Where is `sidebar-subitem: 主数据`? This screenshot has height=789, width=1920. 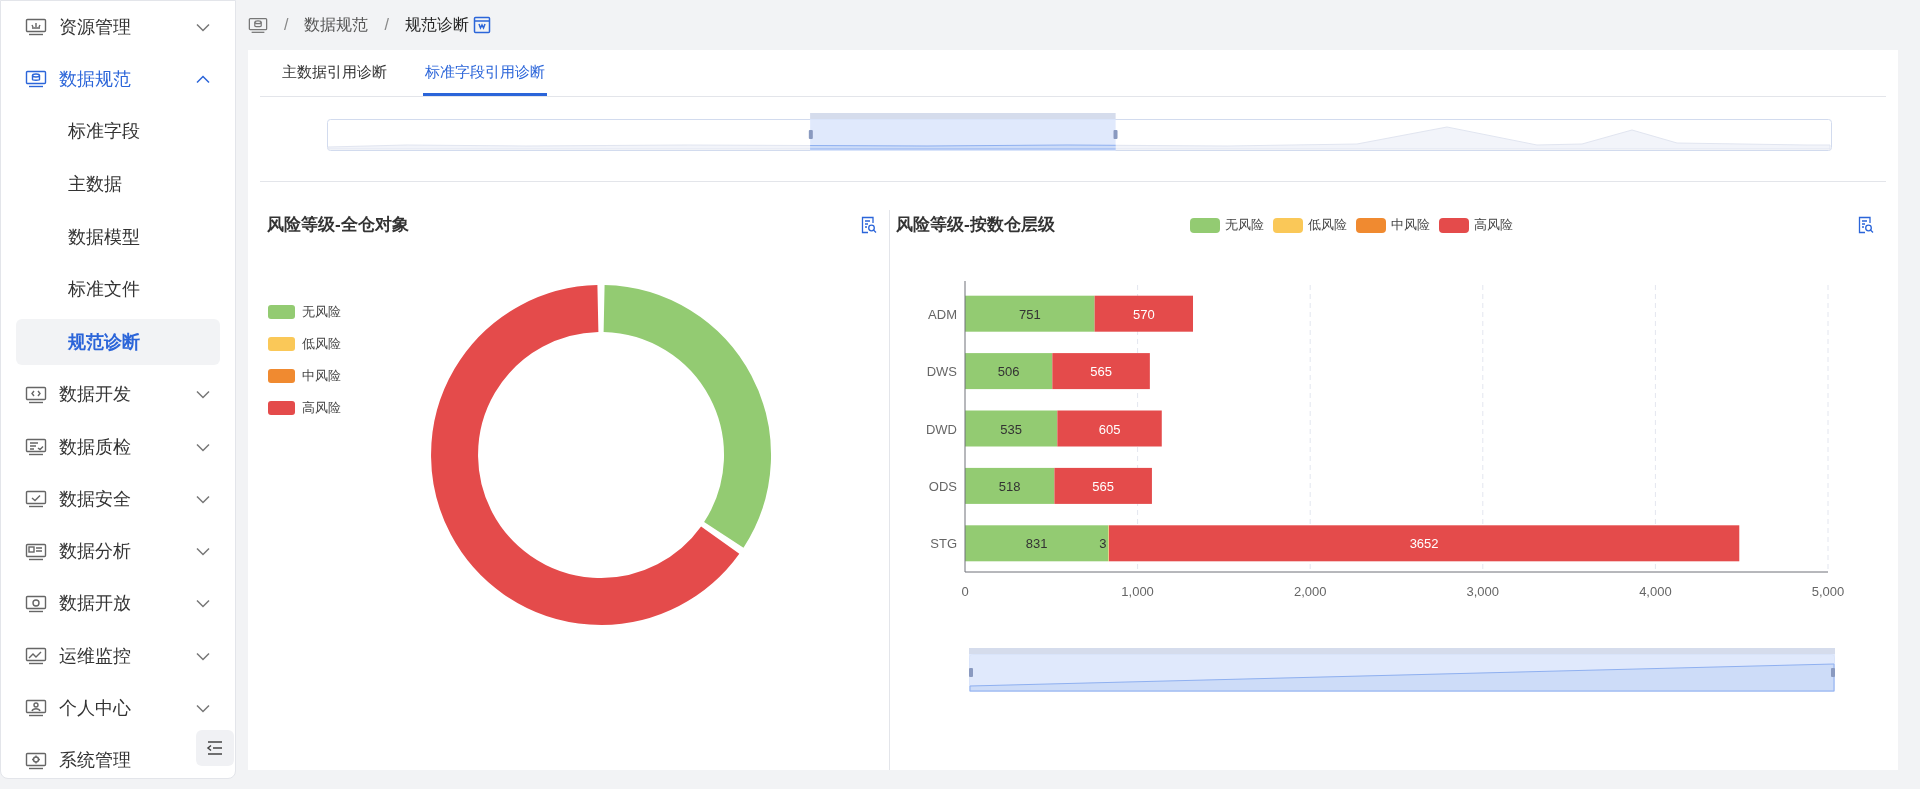 sidebar-subitem: 主数据 is located at coordinates (118, 184).